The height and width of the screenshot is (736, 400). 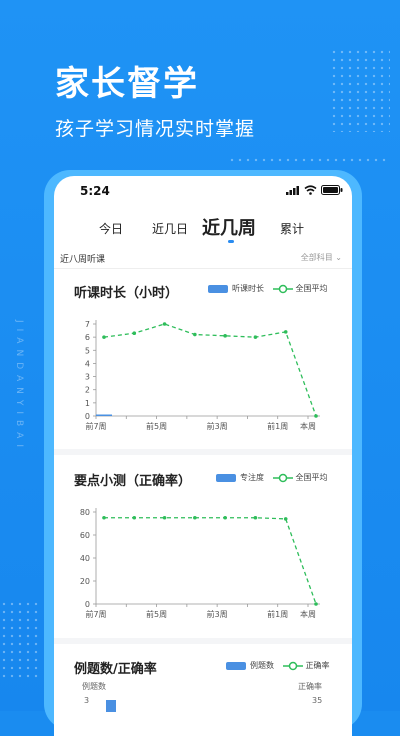 I want to click on battery-icon, so click(x=332, y=190).